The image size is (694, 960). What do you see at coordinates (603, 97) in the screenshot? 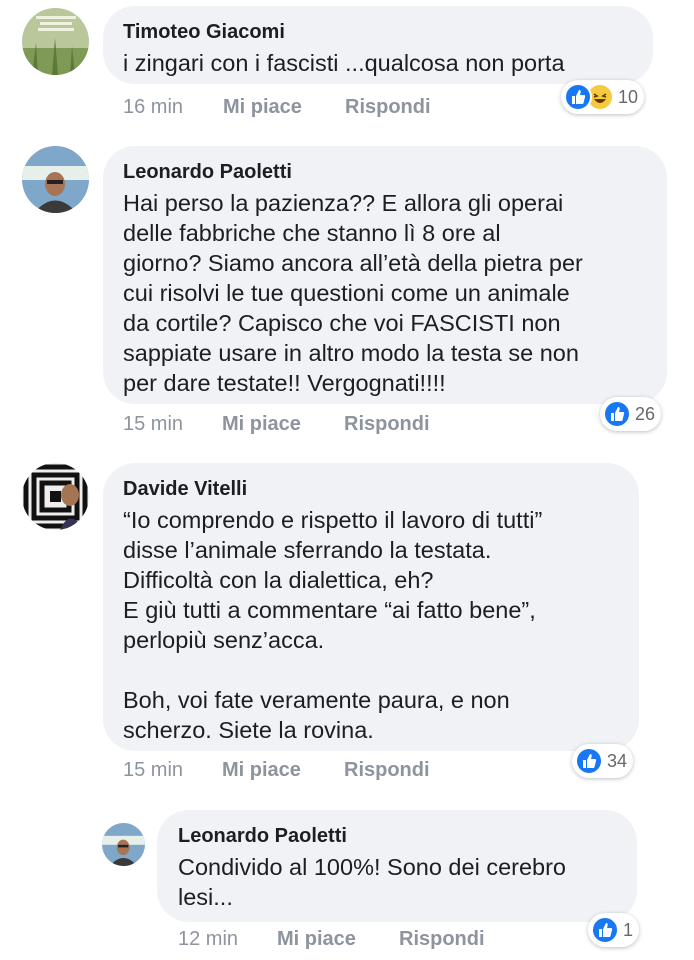
I see `reaction-summary: 10` at bounding box center [603, 97].